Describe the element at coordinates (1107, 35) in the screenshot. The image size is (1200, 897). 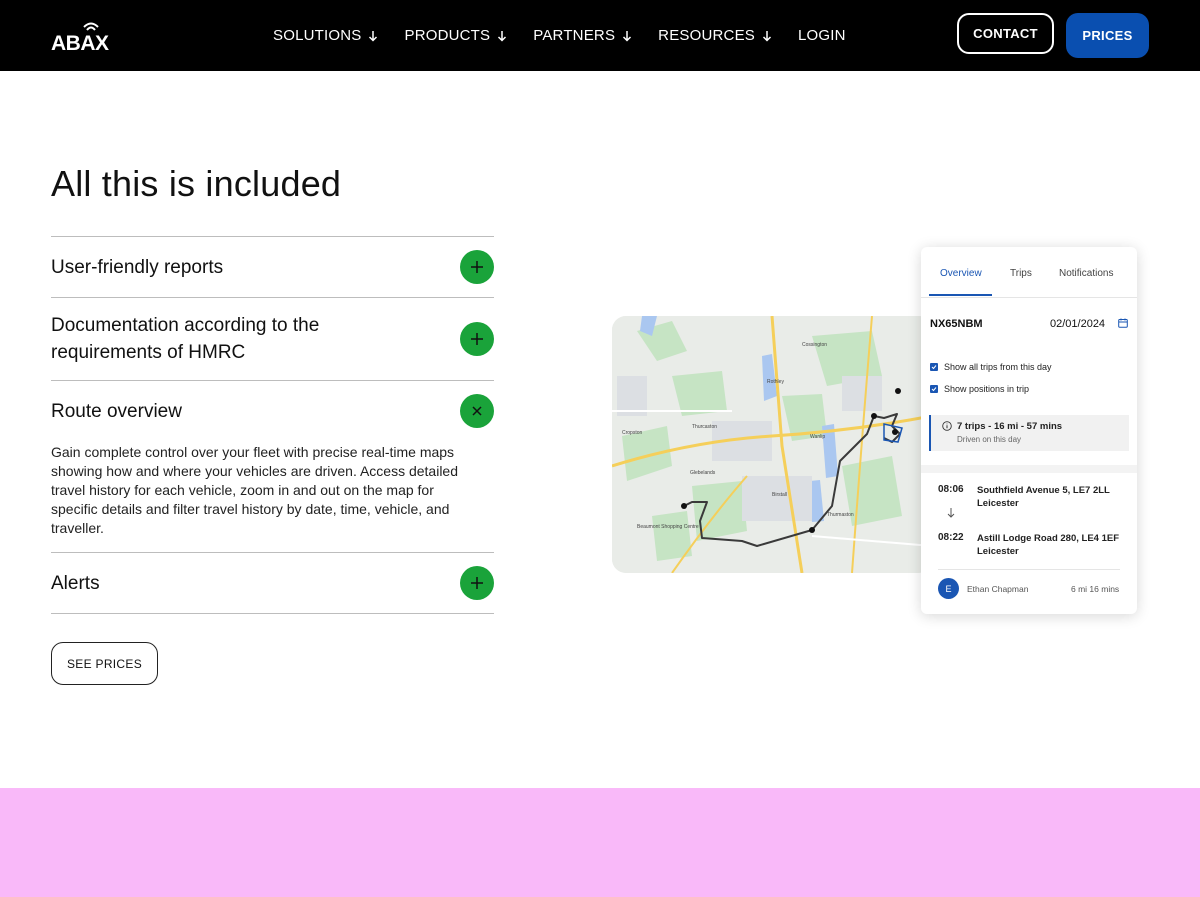
I see `prices-button: PRICES` at that location.